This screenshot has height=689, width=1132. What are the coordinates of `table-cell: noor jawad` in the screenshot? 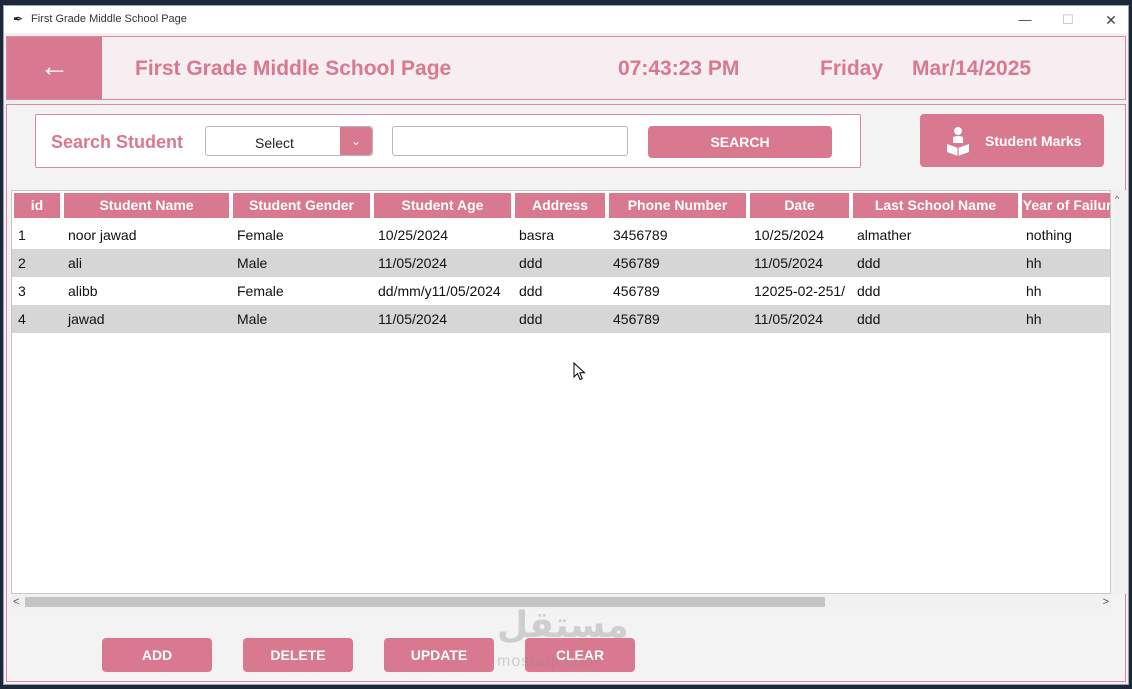 It's located at (102, 235).